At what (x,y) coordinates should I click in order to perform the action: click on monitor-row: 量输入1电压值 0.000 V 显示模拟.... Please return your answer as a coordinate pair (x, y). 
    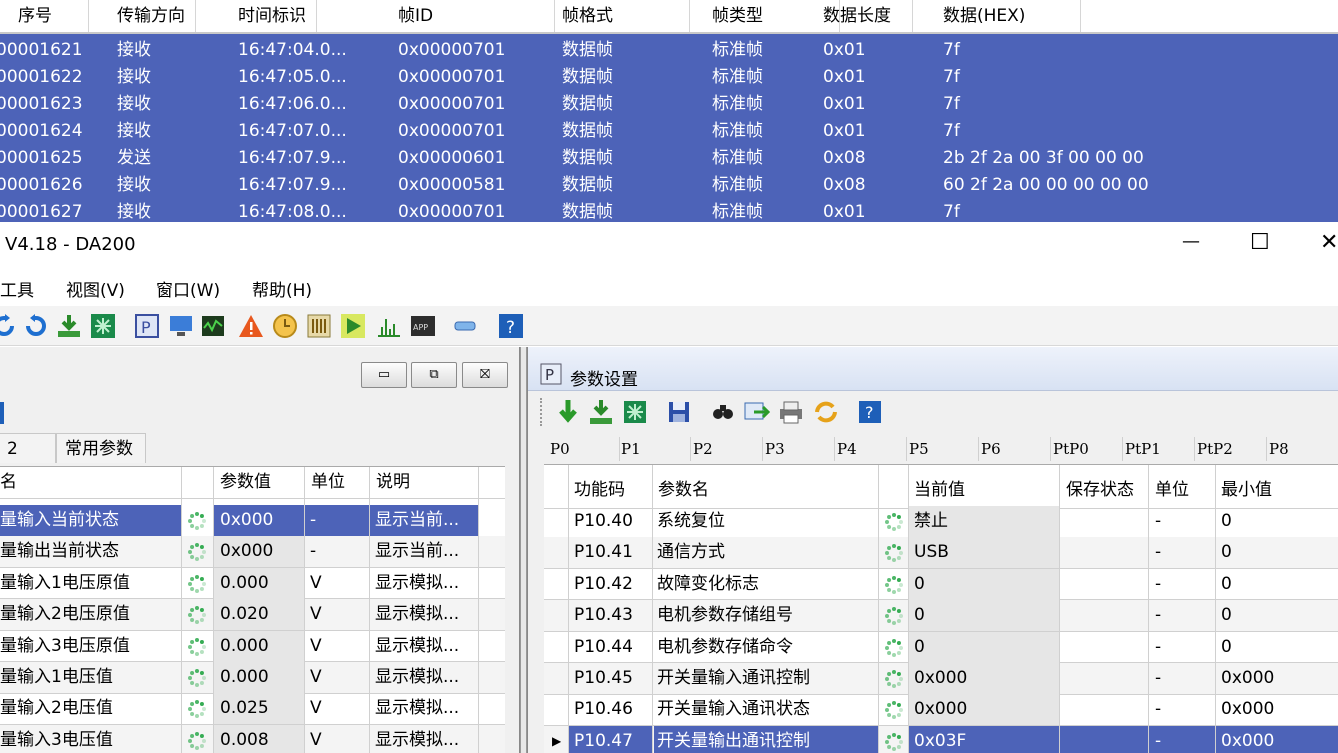
    Looking at the image, I should click on (252, 678).